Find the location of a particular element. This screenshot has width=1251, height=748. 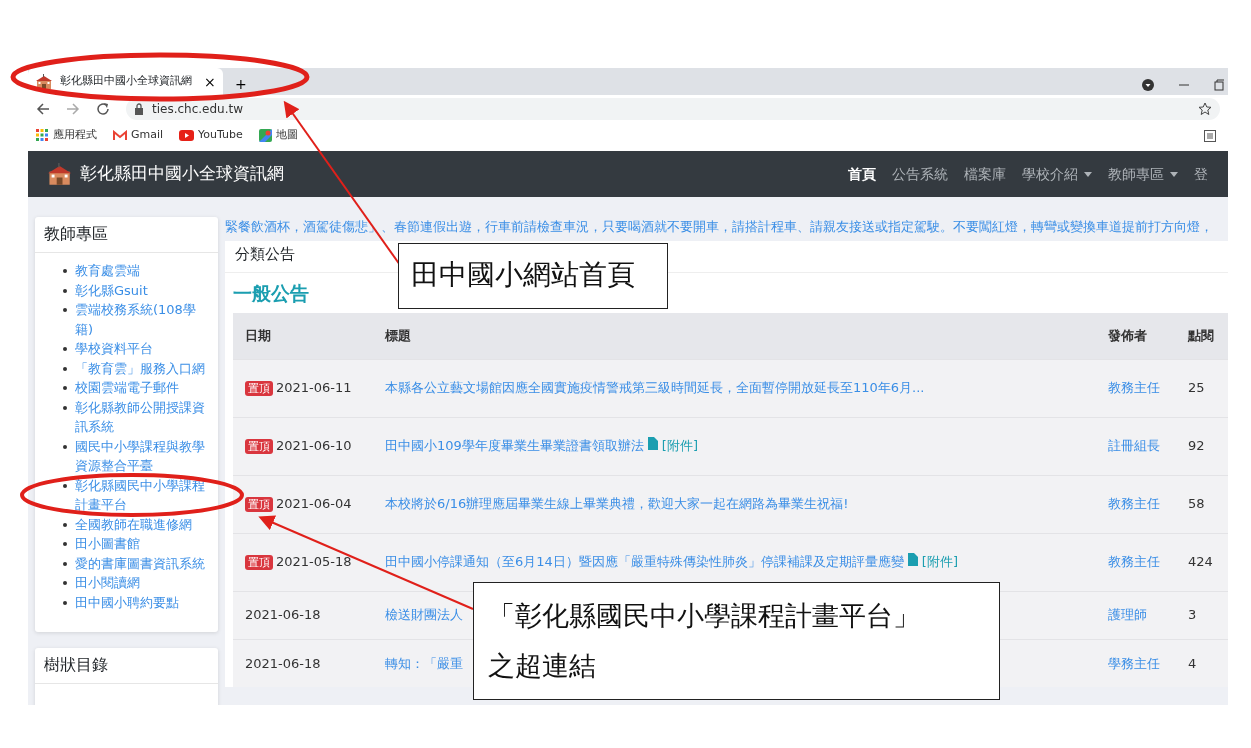

nav-link: 登 is located at coordinates (1201, 174).